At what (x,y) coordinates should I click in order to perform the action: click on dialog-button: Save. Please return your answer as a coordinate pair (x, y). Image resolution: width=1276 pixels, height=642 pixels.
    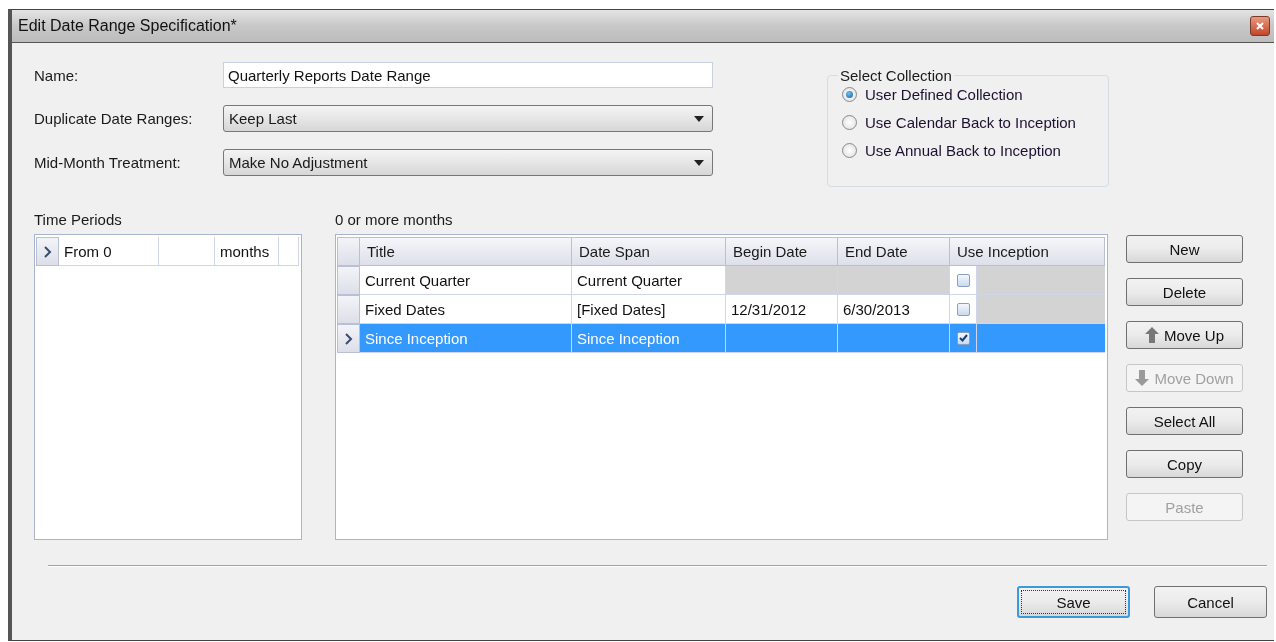
    Looking at the image, I should click on (1073, 602).